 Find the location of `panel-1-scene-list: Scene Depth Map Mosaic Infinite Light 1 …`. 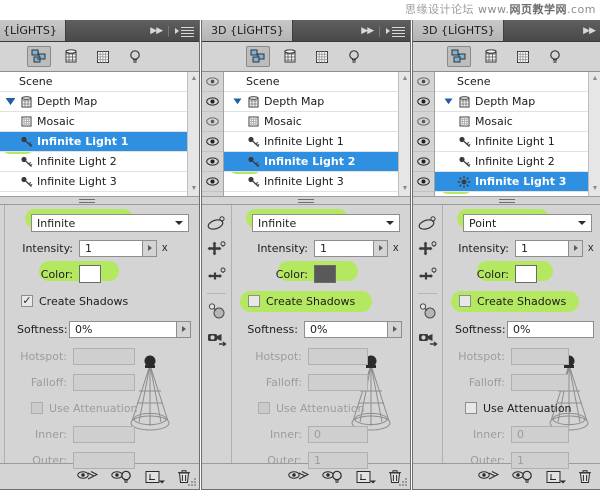

panel-1-scene-list: Scene Depth Map Mosaic Infinite Light 1 … is located at coordinates (99, 134).